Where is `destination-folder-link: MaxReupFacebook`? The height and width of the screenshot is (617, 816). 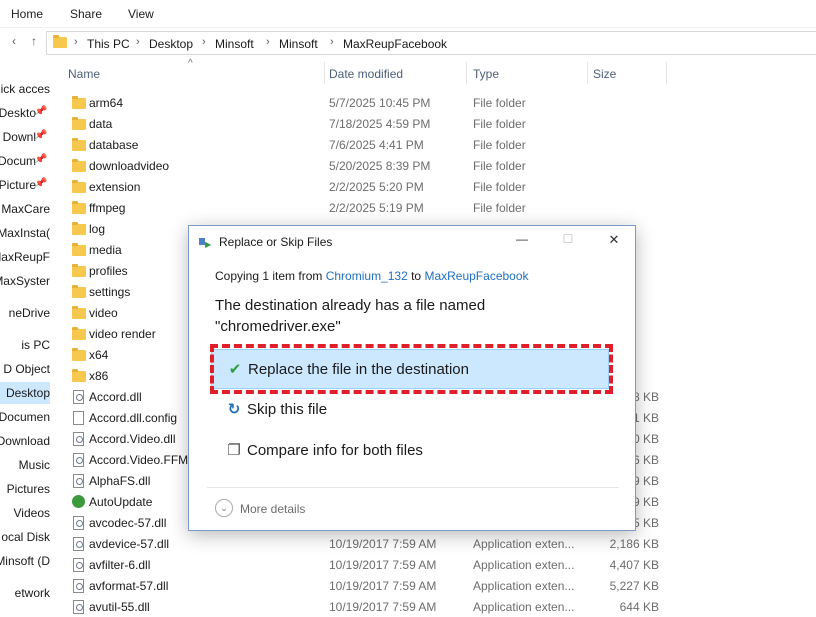 destination-folder-link: MaxReupFacebook is located at coordinates (476, 276).